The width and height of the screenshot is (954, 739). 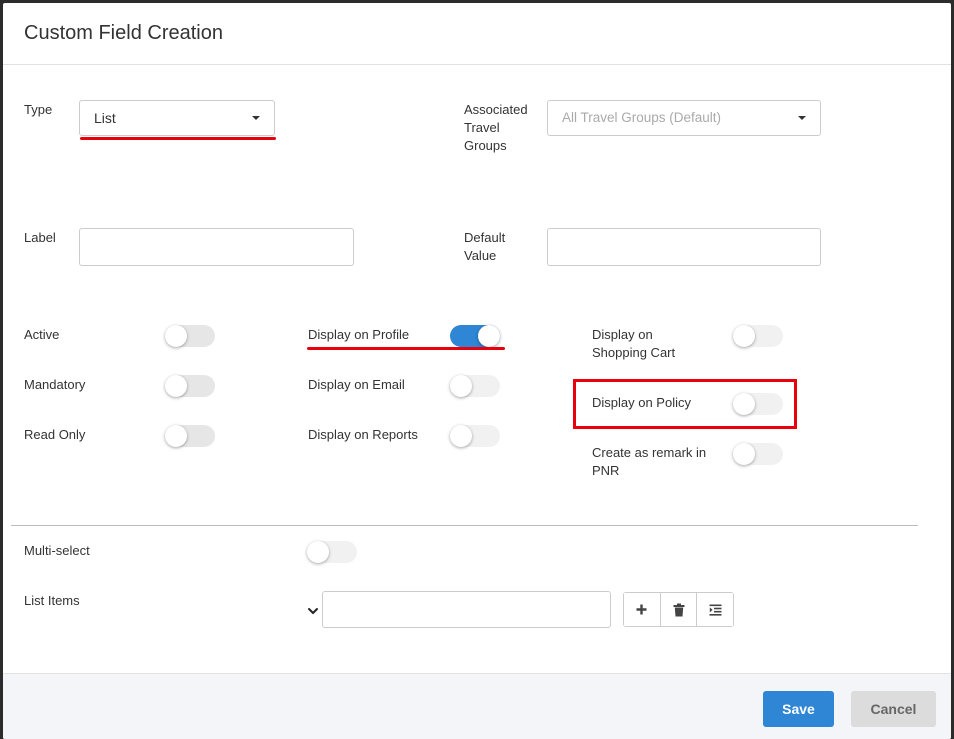 I want to click on remark-pnr-label: Create as remark in PNR, so click(x=649, y=461).